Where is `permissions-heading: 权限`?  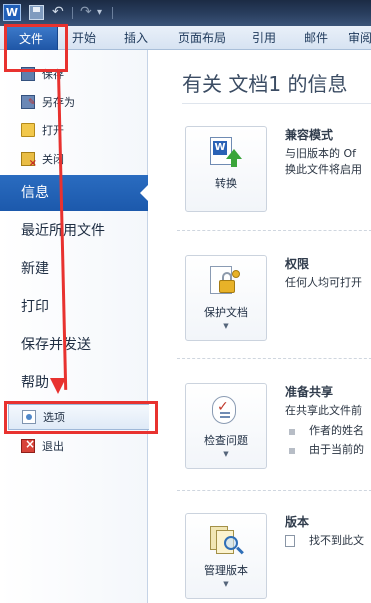 permissions-heading: 权限 is located at coordinates (297, 264).